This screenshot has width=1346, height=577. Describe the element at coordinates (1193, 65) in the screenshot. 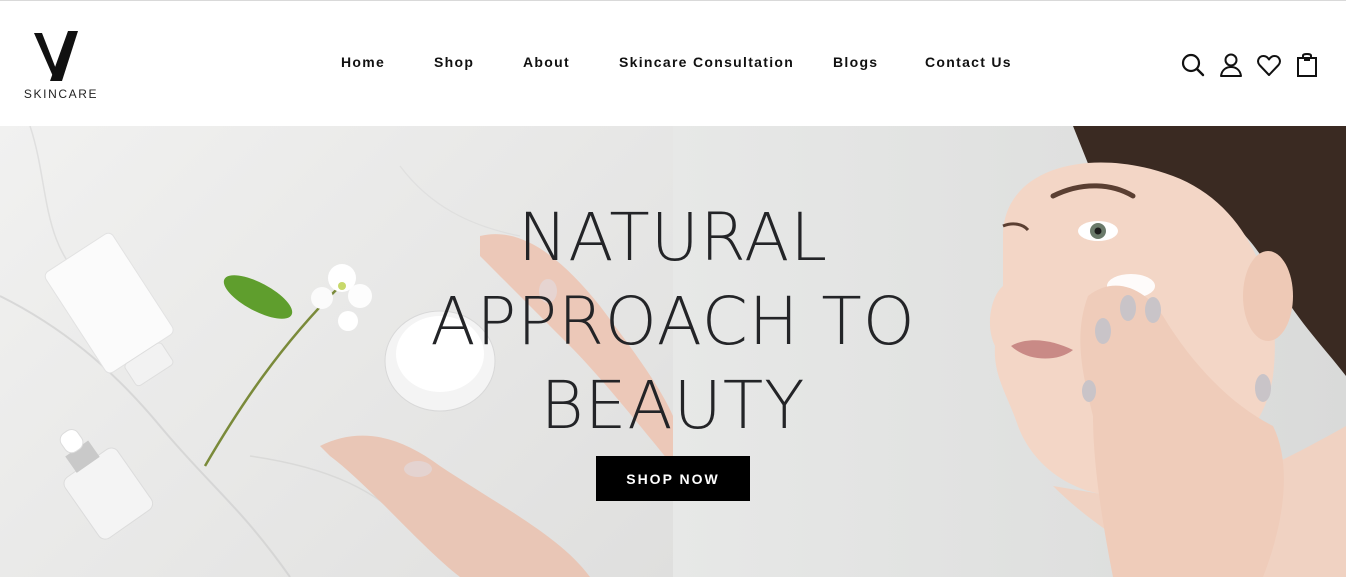

I see `search-icon` at that location.